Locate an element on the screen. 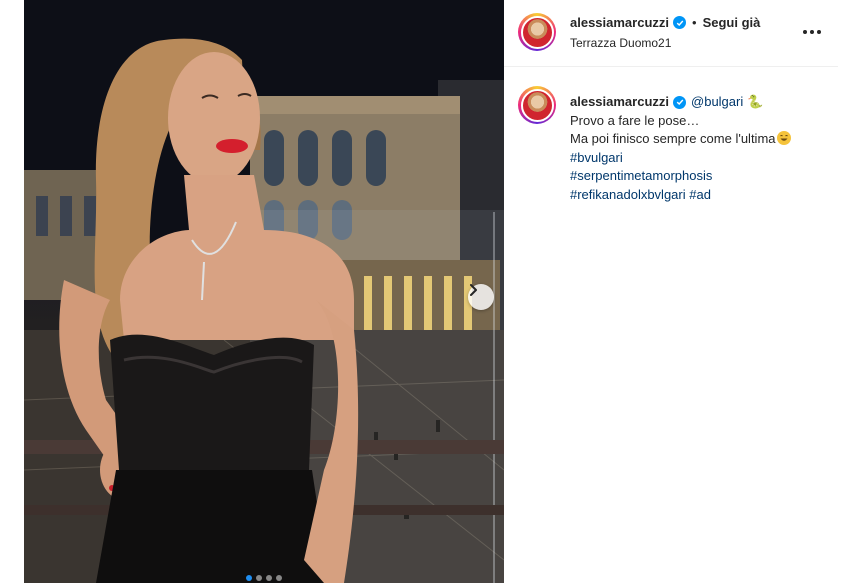 This screenshot has height=583, width=862. hashtag-link: #serpentimetamorphosis is located at coordinates (700, 176).